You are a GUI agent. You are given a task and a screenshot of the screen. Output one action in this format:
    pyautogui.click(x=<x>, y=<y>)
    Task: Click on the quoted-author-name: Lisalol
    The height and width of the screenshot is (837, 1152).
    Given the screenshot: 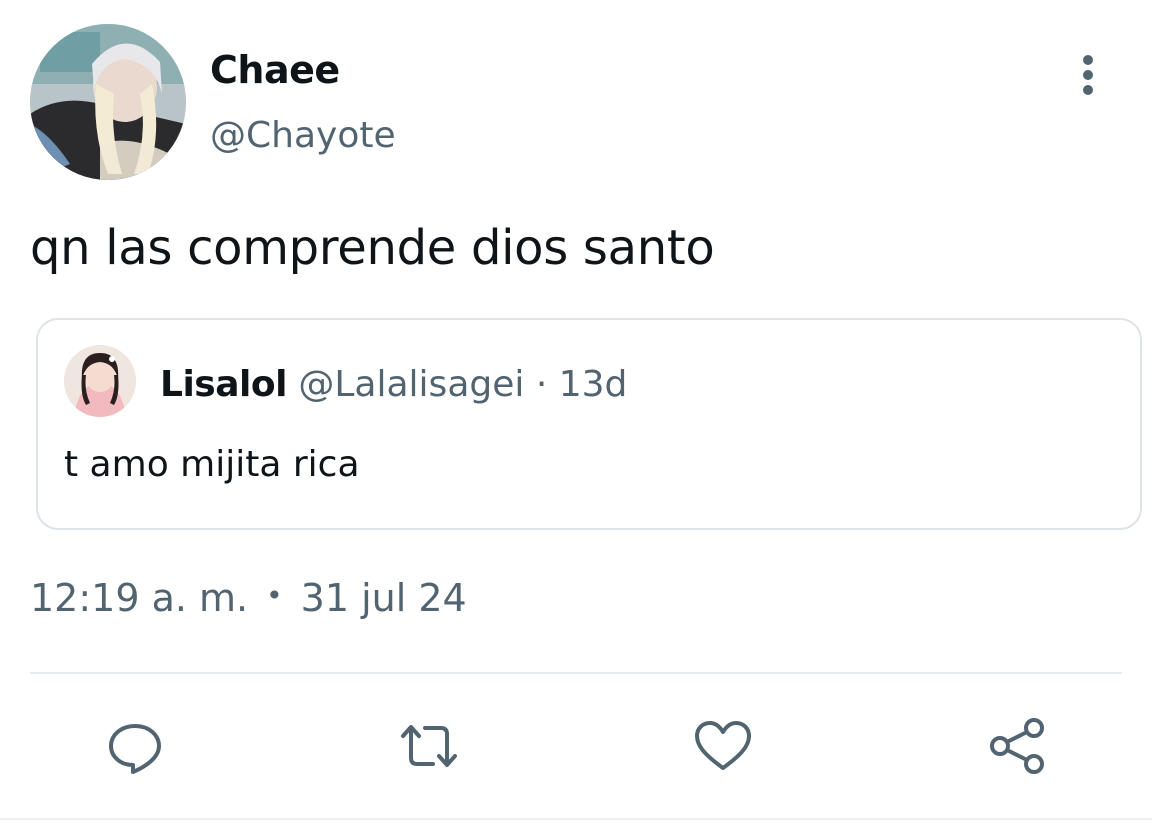 What is the action you would take?
    pyautogui.click(x=223, y=384)
    